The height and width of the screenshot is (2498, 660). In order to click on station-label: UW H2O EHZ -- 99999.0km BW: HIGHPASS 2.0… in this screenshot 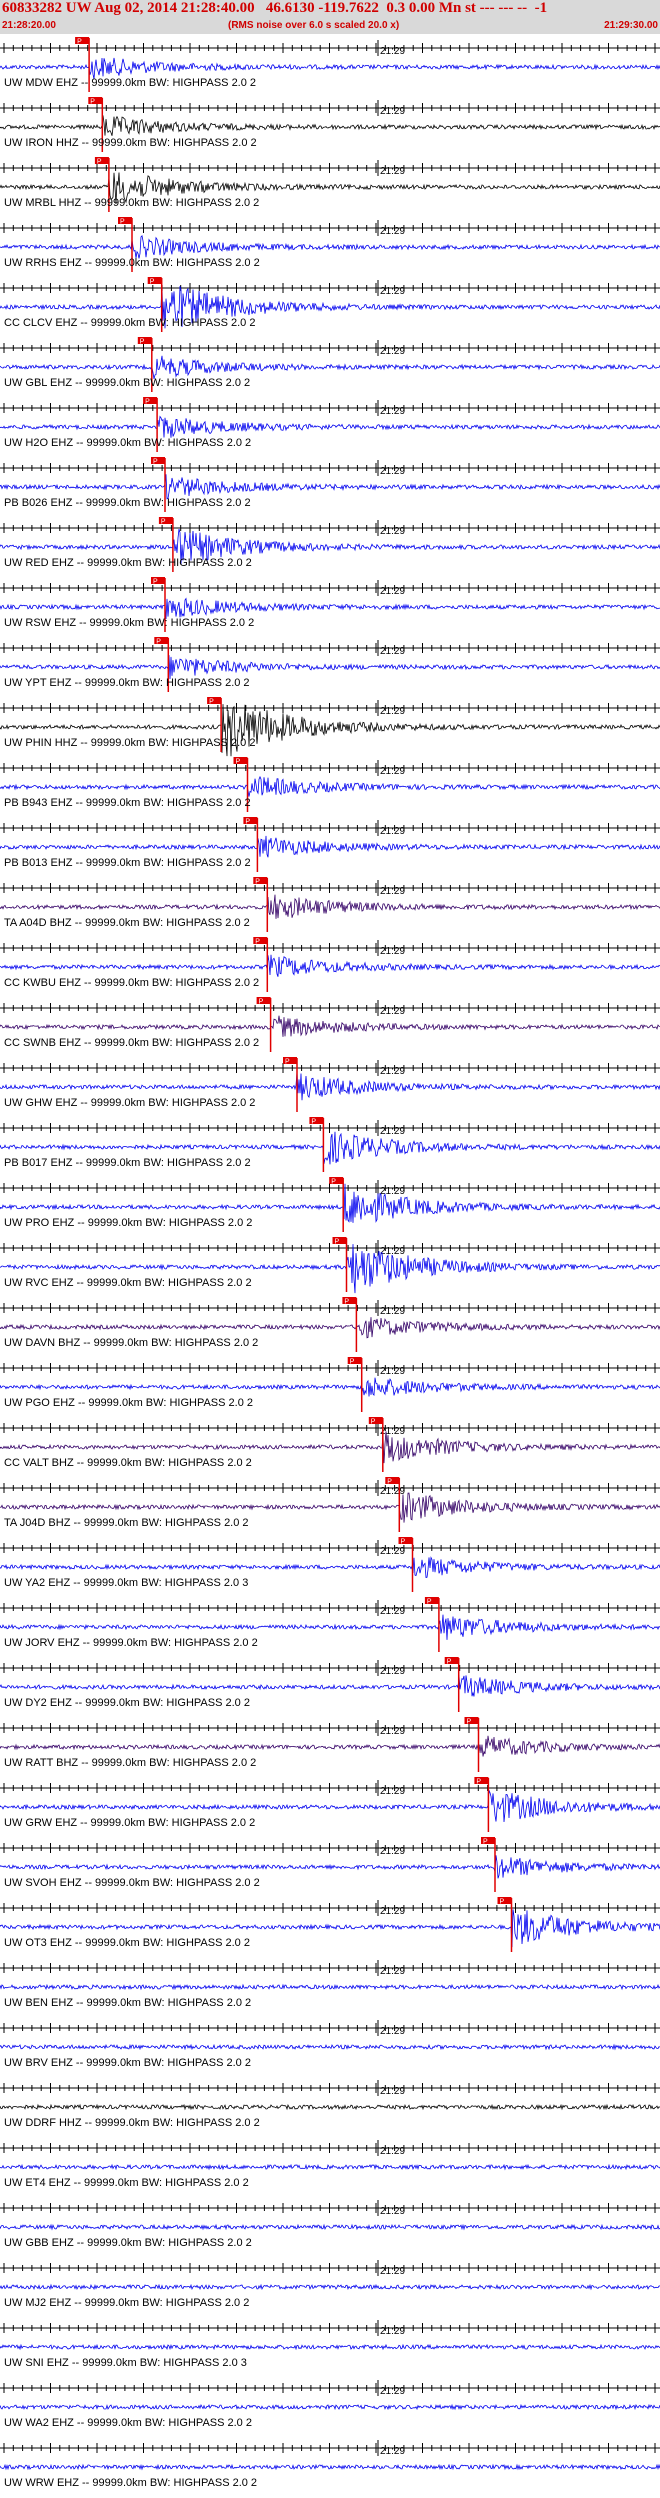, I will do `click(127, 443)`.